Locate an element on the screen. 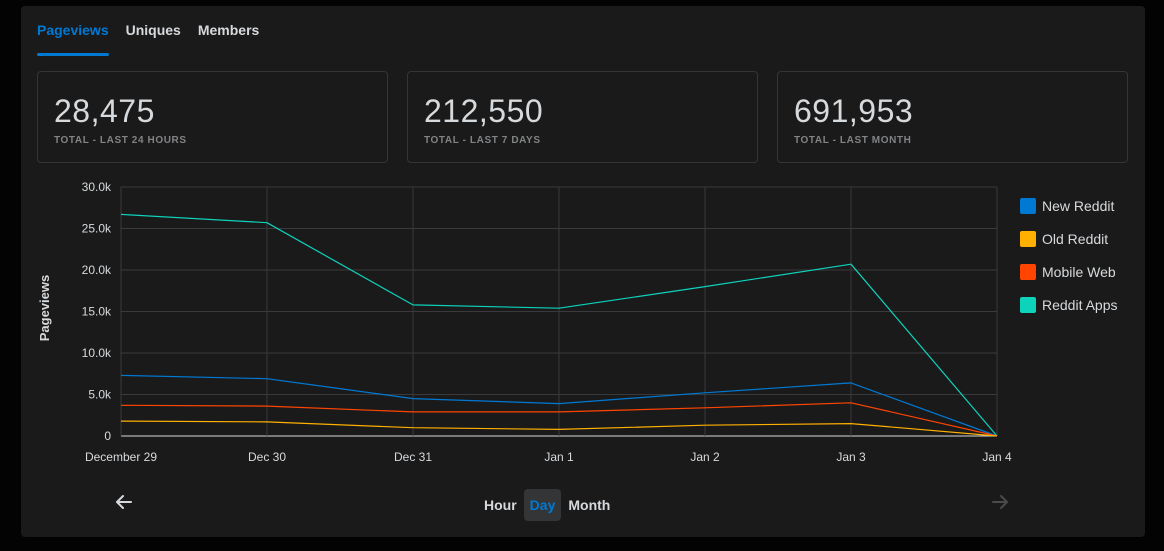 This screenshot has height=551, width=1164. arrow-left-icon is located at coordinates (124, 502).